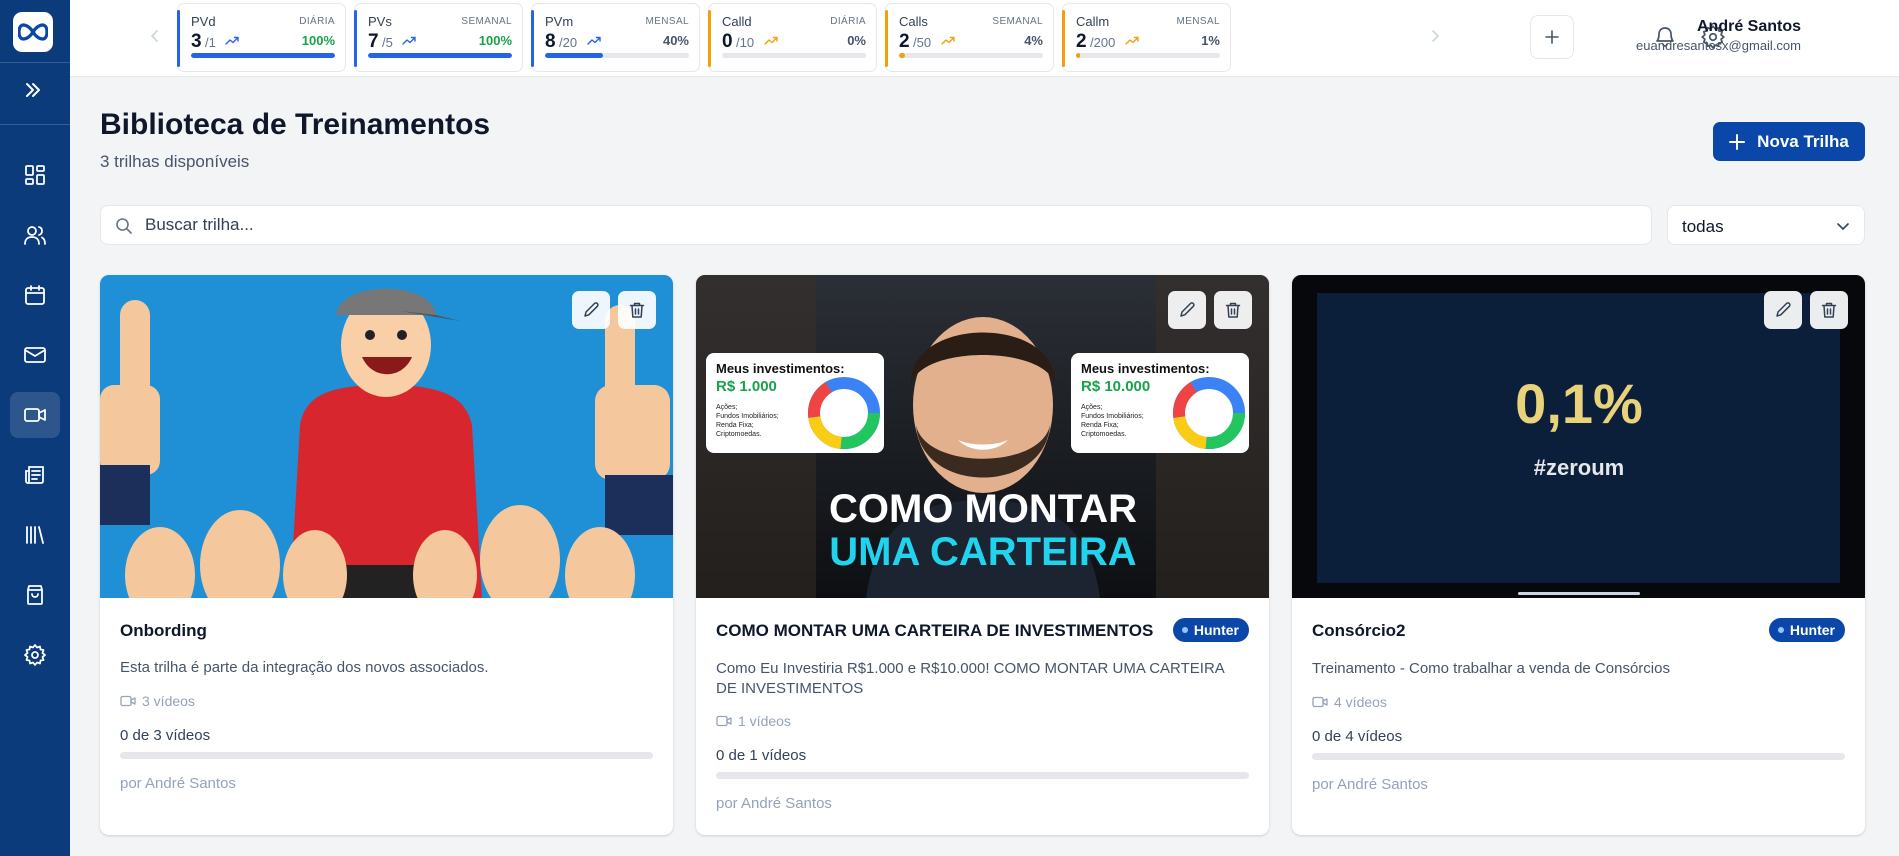 The width and height of the screenshot is (1899, 856). I want to click on trash-icon, so click(1829, 310).